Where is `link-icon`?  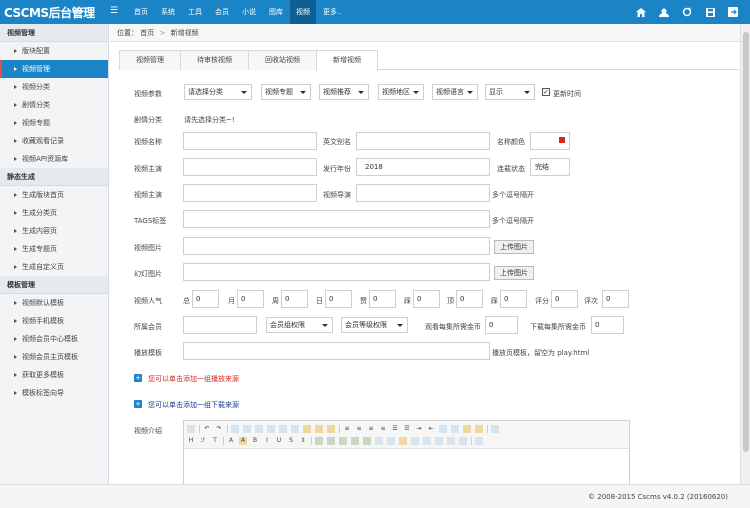 link-icon is located at coordinates (451, 441).